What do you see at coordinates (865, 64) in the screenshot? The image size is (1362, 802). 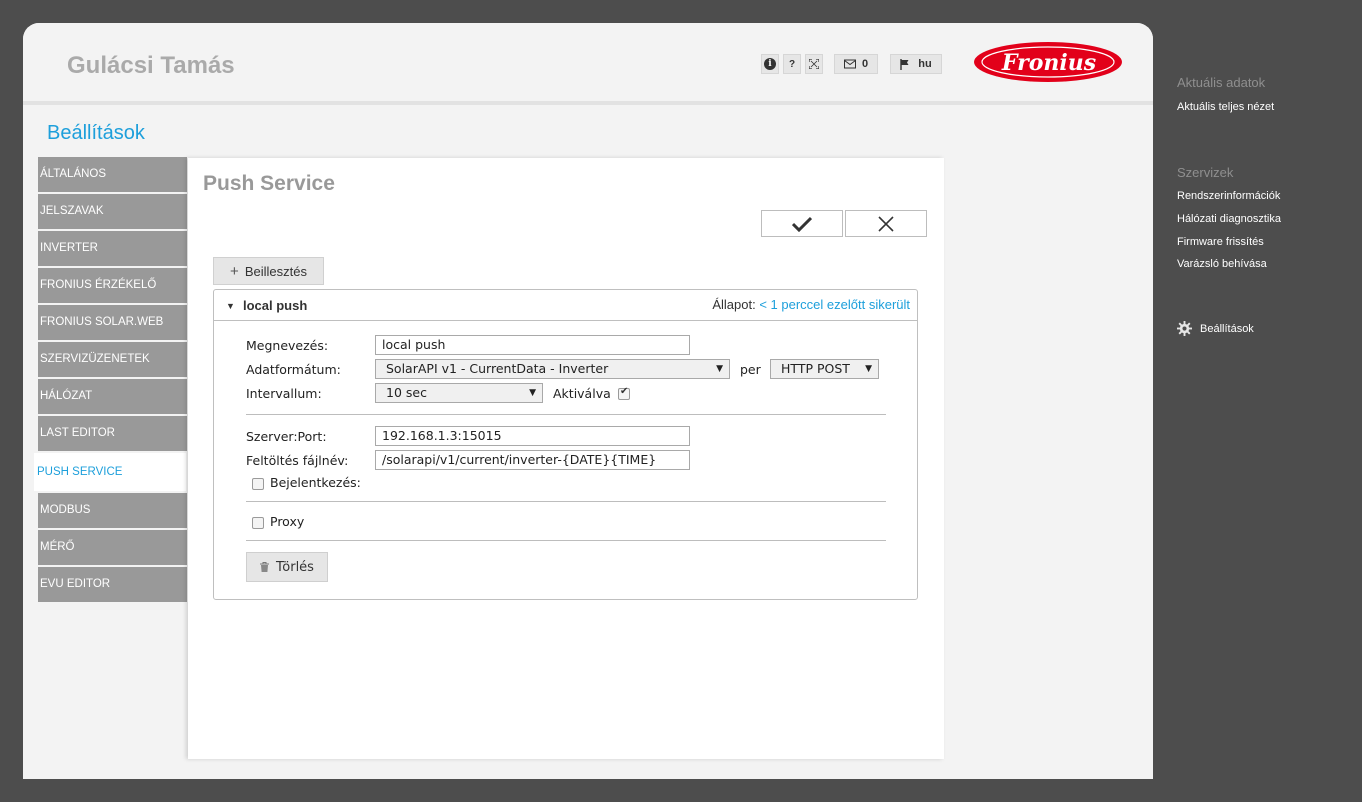 I see `message-count: 0` at bounding box center [865, 64].